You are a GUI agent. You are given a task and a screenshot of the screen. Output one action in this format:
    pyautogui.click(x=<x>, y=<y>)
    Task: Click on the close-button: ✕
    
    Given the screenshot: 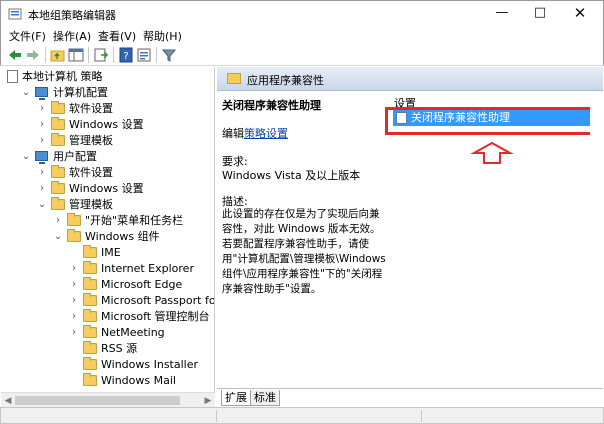 What is the action you would take?
    pyautogui.click(x=580, y=14)
    